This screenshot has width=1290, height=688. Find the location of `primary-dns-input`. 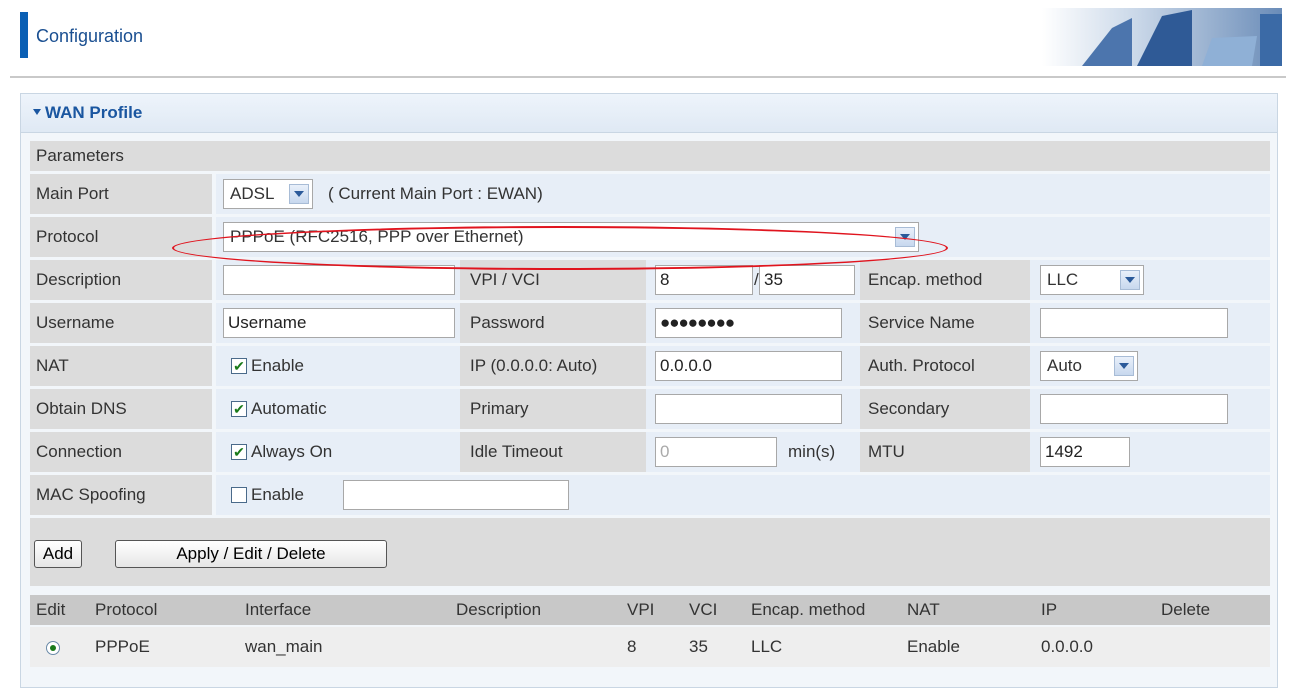

primary-dns-input is located at coordinates (748, 409).